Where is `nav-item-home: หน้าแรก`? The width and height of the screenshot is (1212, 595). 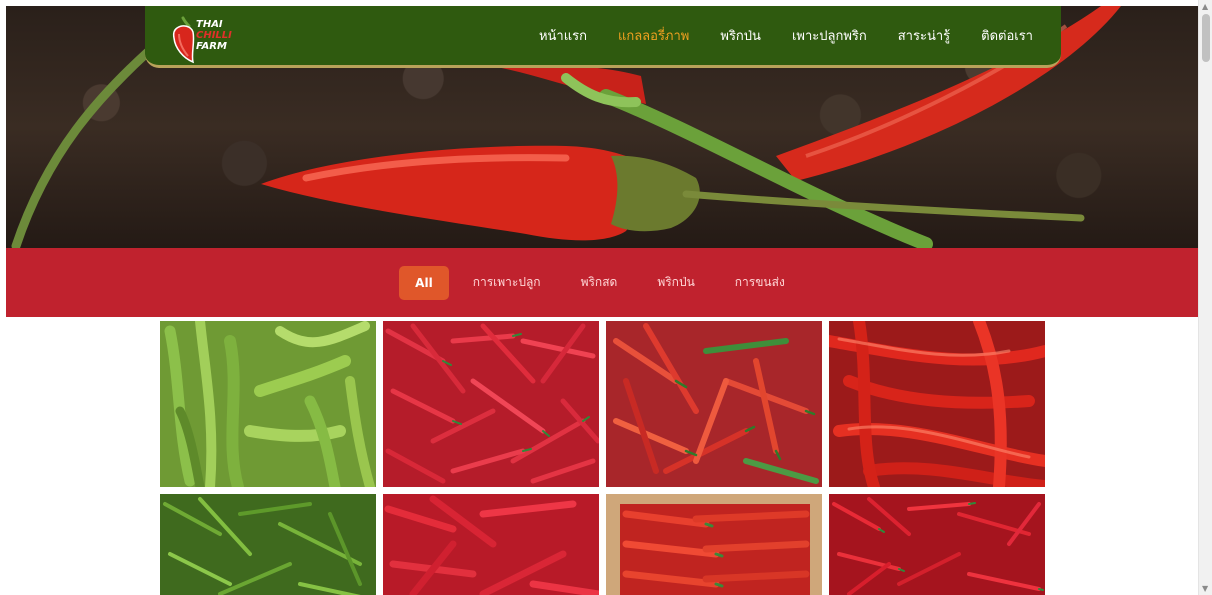 nav-item-home: หน้าแรก is located at coordinates (563, 35).